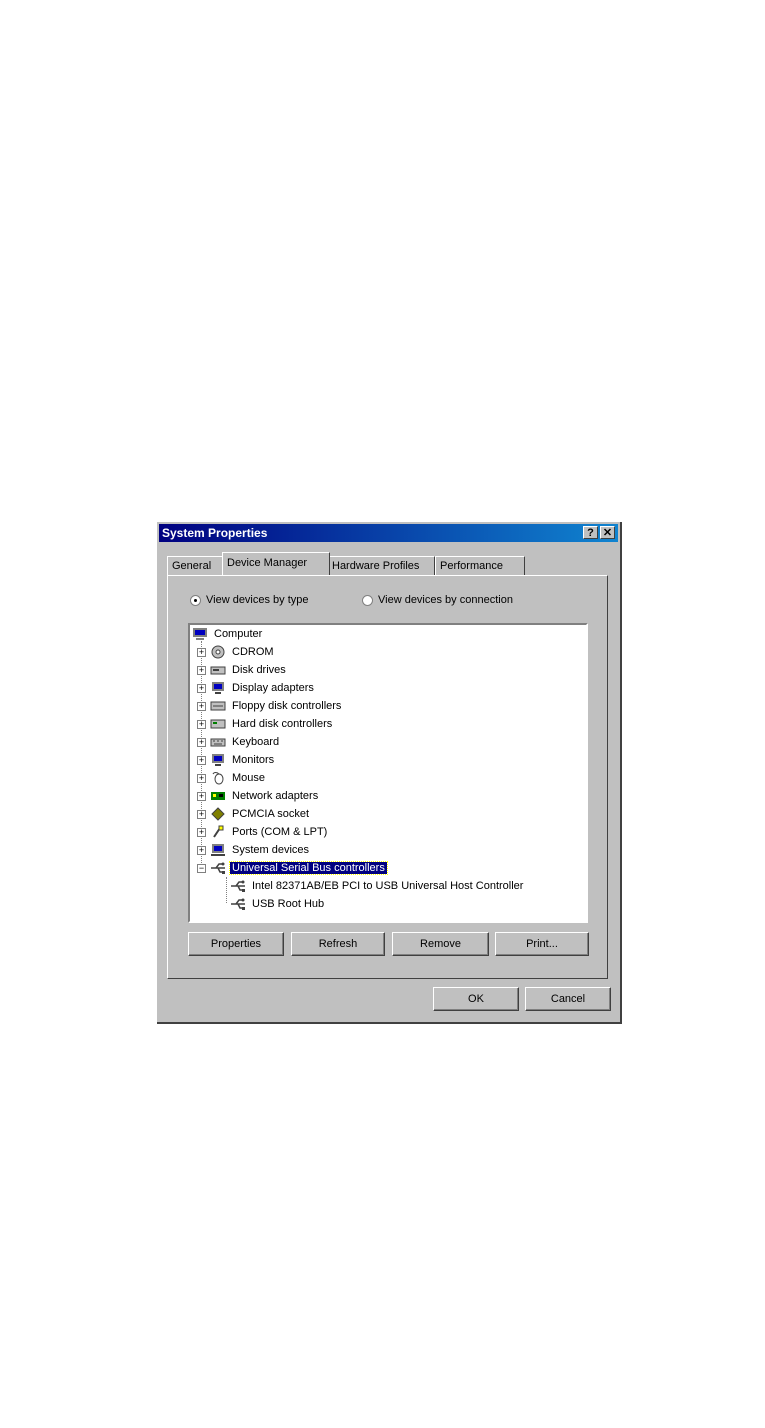 Image resolution: width=765 pixels, height=1428 pixels. I want to click on tree-item-keyboard: + Keyboard, so click(239, 742).